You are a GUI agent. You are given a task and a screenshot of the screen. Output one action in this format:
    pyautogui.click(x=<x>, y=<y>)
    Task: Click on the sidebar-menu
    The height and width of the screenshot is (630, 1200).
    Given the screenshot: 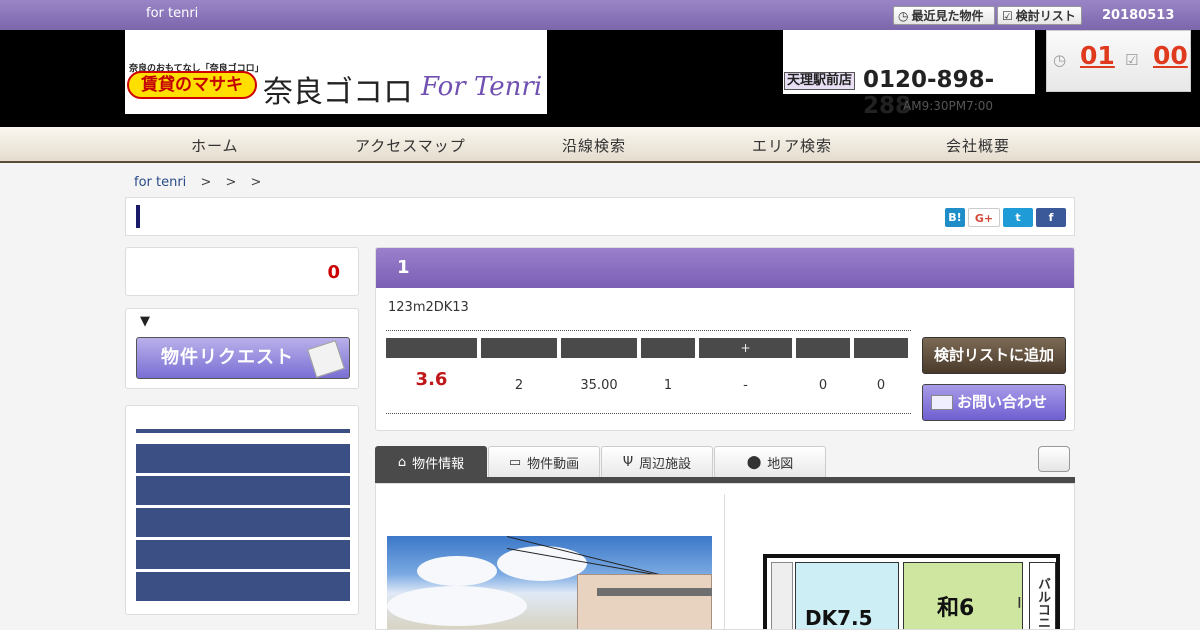 What is the action you would take?
    pyautogui.click(x=242, y=510)
    